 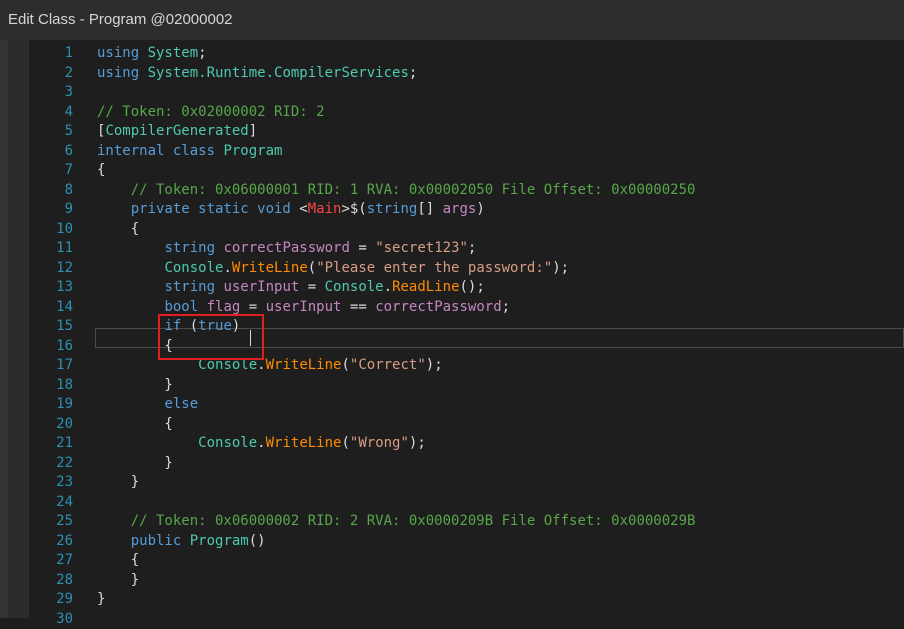 I want to click on line-number: 22, so click(x=51, y=464).